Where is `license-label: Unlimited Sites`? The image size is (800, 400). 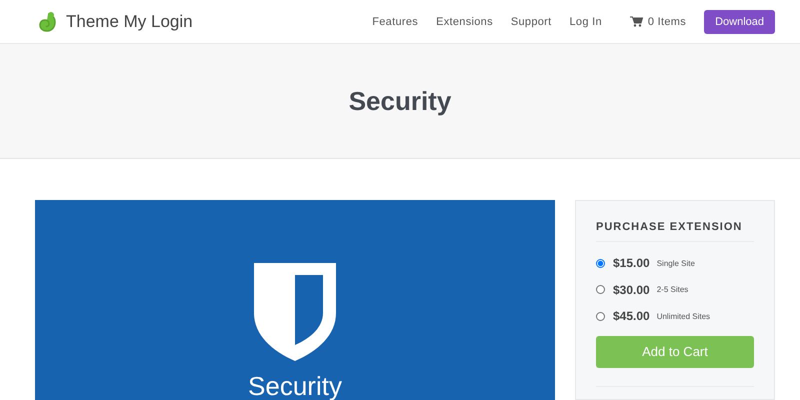
license-label: Unlimited Sites is located at coordinates (683, 316).